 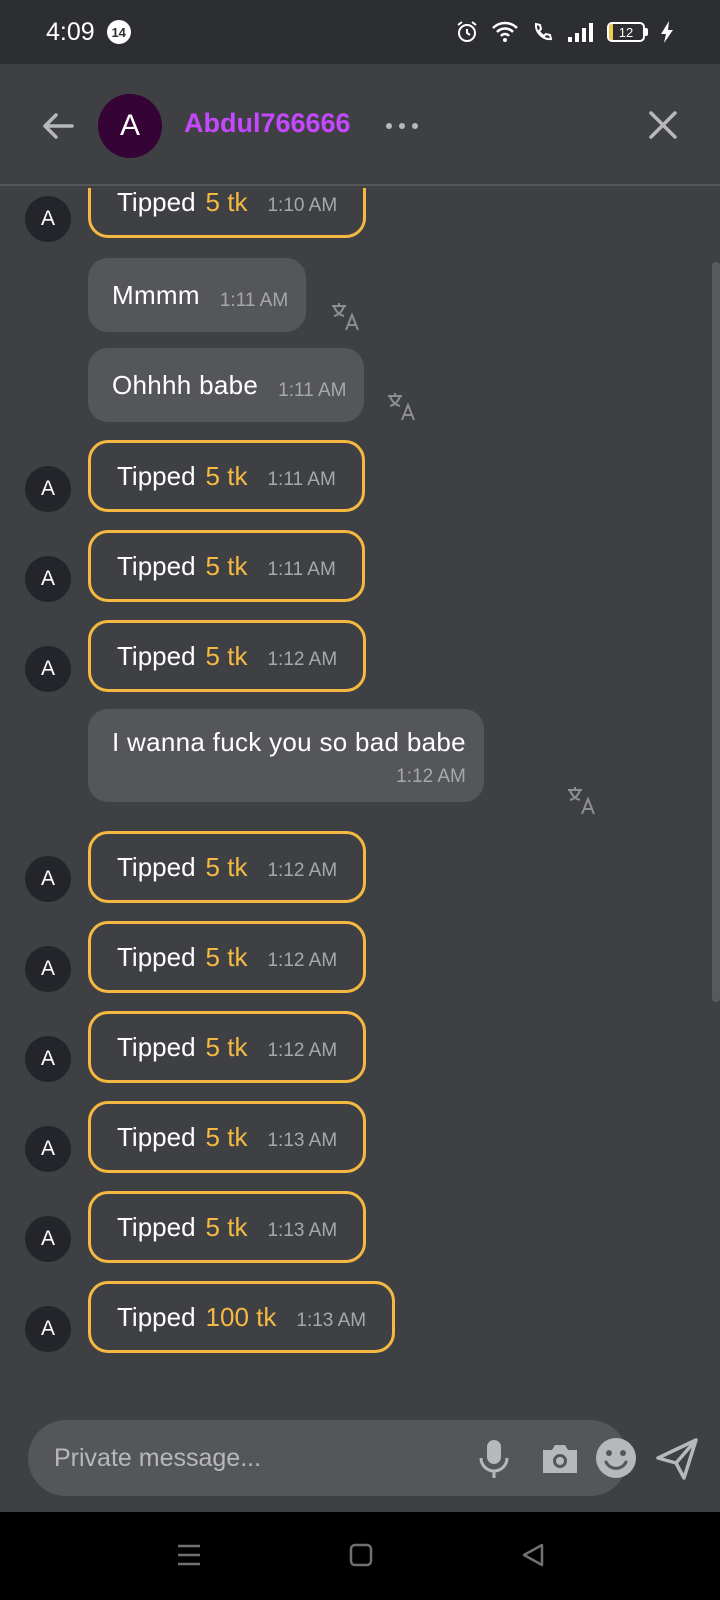 I want to click on notification-count-badge: 14, so click(x=118, y=32).